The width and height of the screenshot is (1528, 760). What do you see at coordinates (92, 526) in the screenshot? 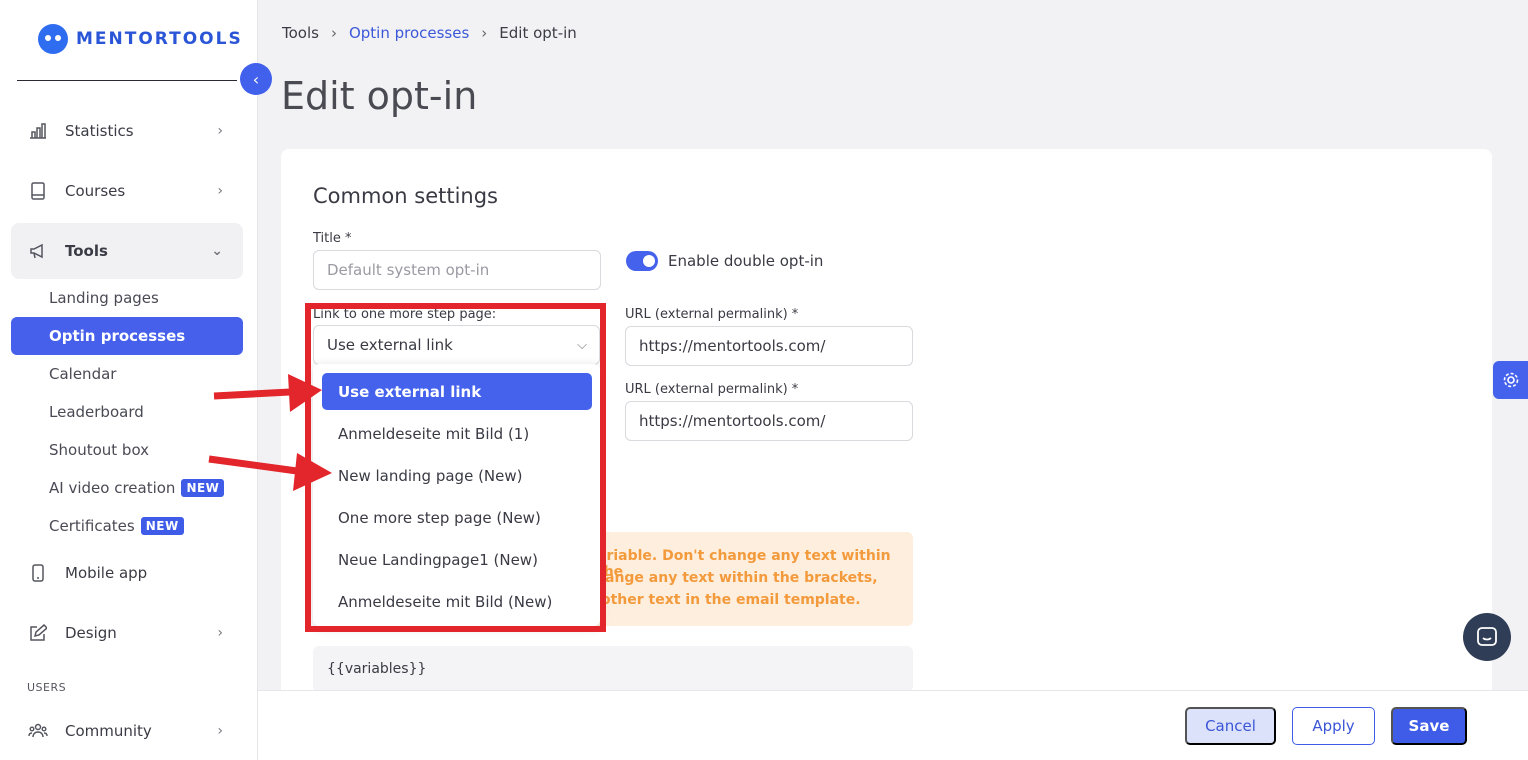
I see `subitem-label: Certificates` at bounding box center [92, 526].